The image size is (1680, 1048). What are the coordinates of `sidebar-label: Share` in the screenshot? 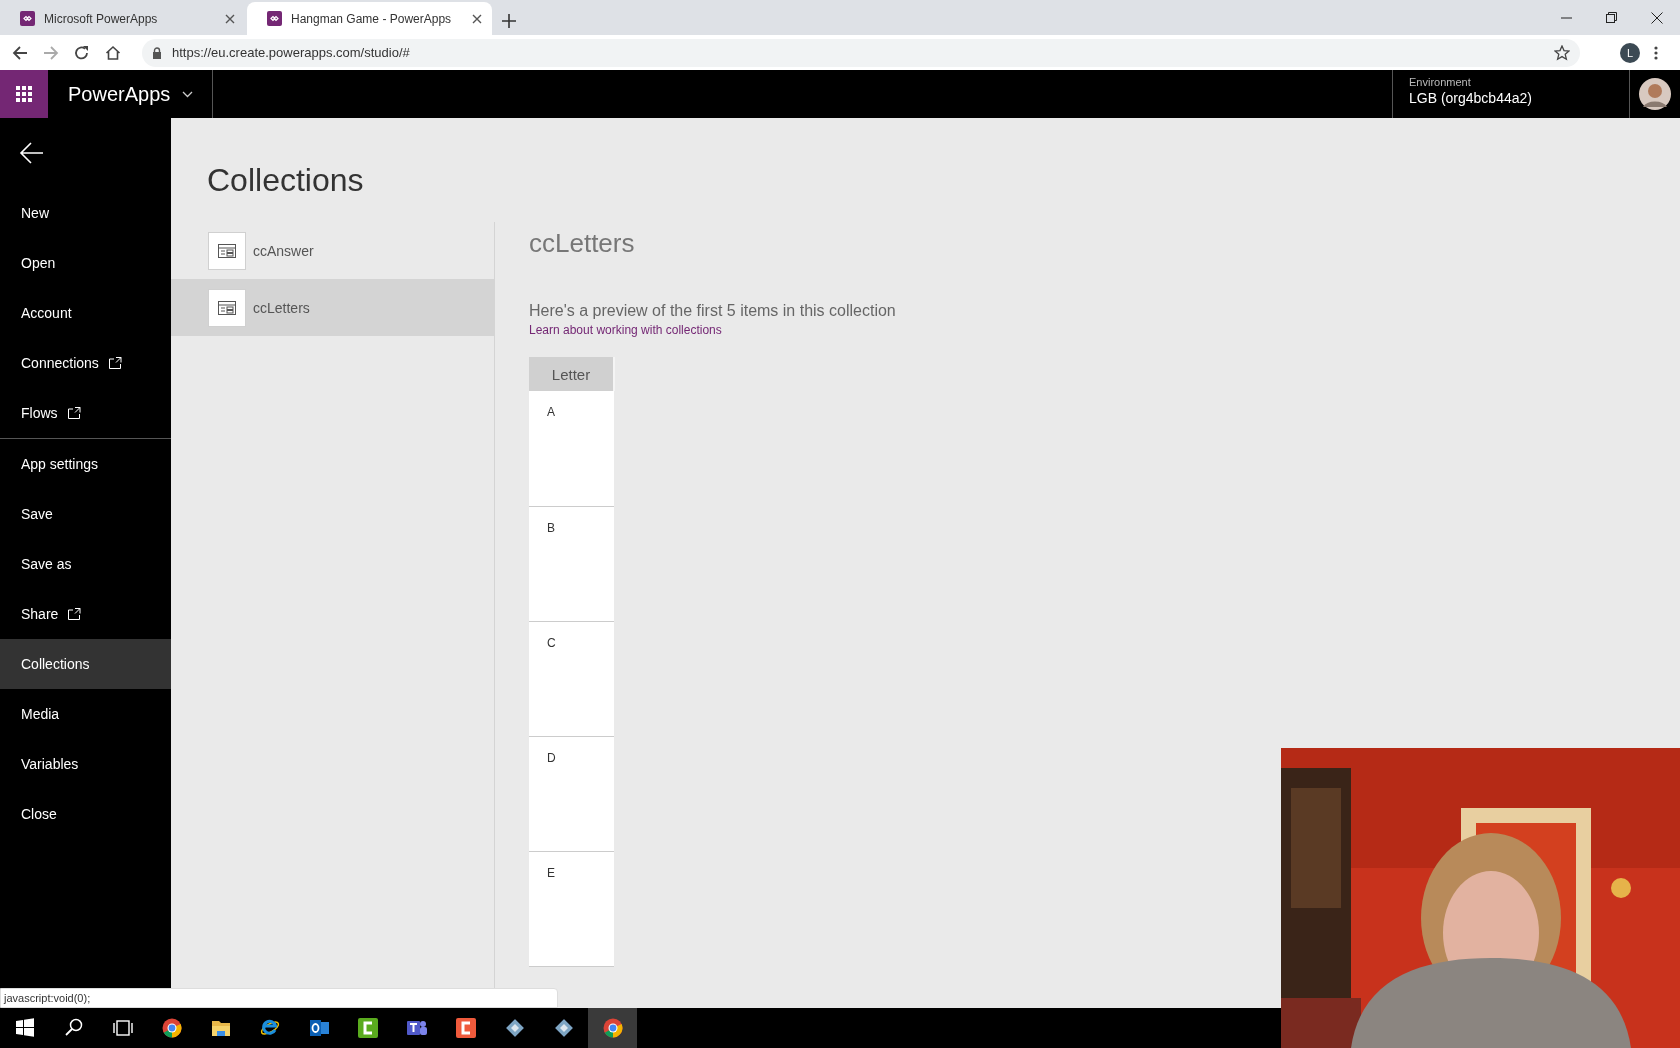 It's located at (40, 614).